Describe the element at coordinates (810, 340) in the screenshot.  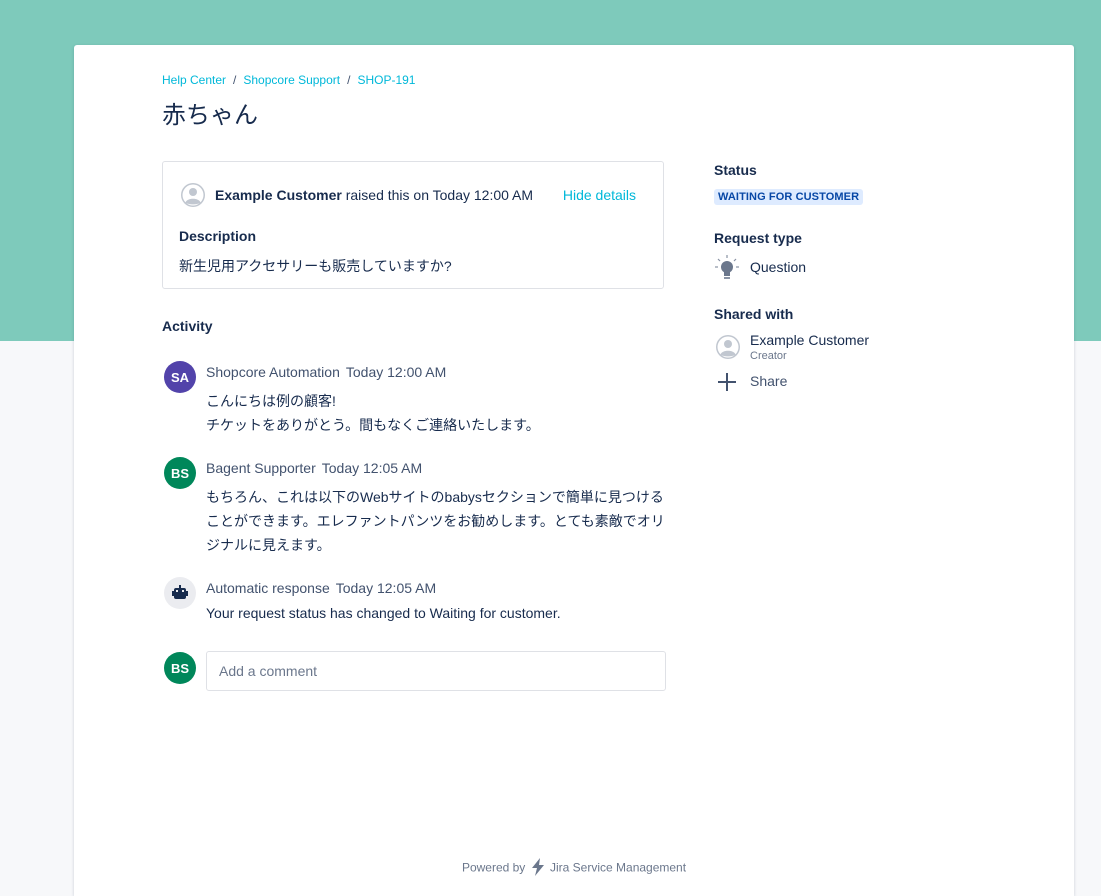
I see `shared-user-name: Example Customer` at that location.